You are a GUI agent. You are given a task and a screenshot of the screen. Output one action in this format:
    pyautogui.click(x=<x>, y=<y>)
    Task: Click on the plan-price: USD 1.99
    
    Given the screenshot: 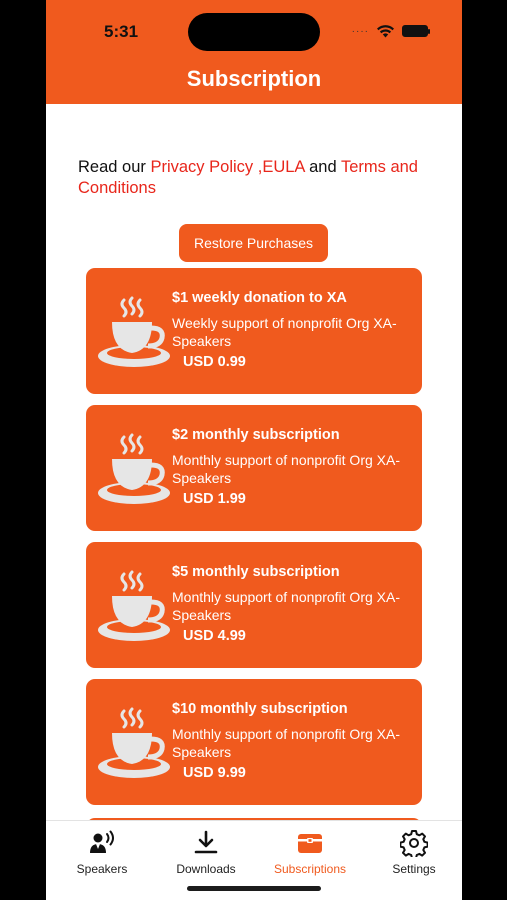 What is the action you would take?
    pyautogui.click(x=214, y=499)
    